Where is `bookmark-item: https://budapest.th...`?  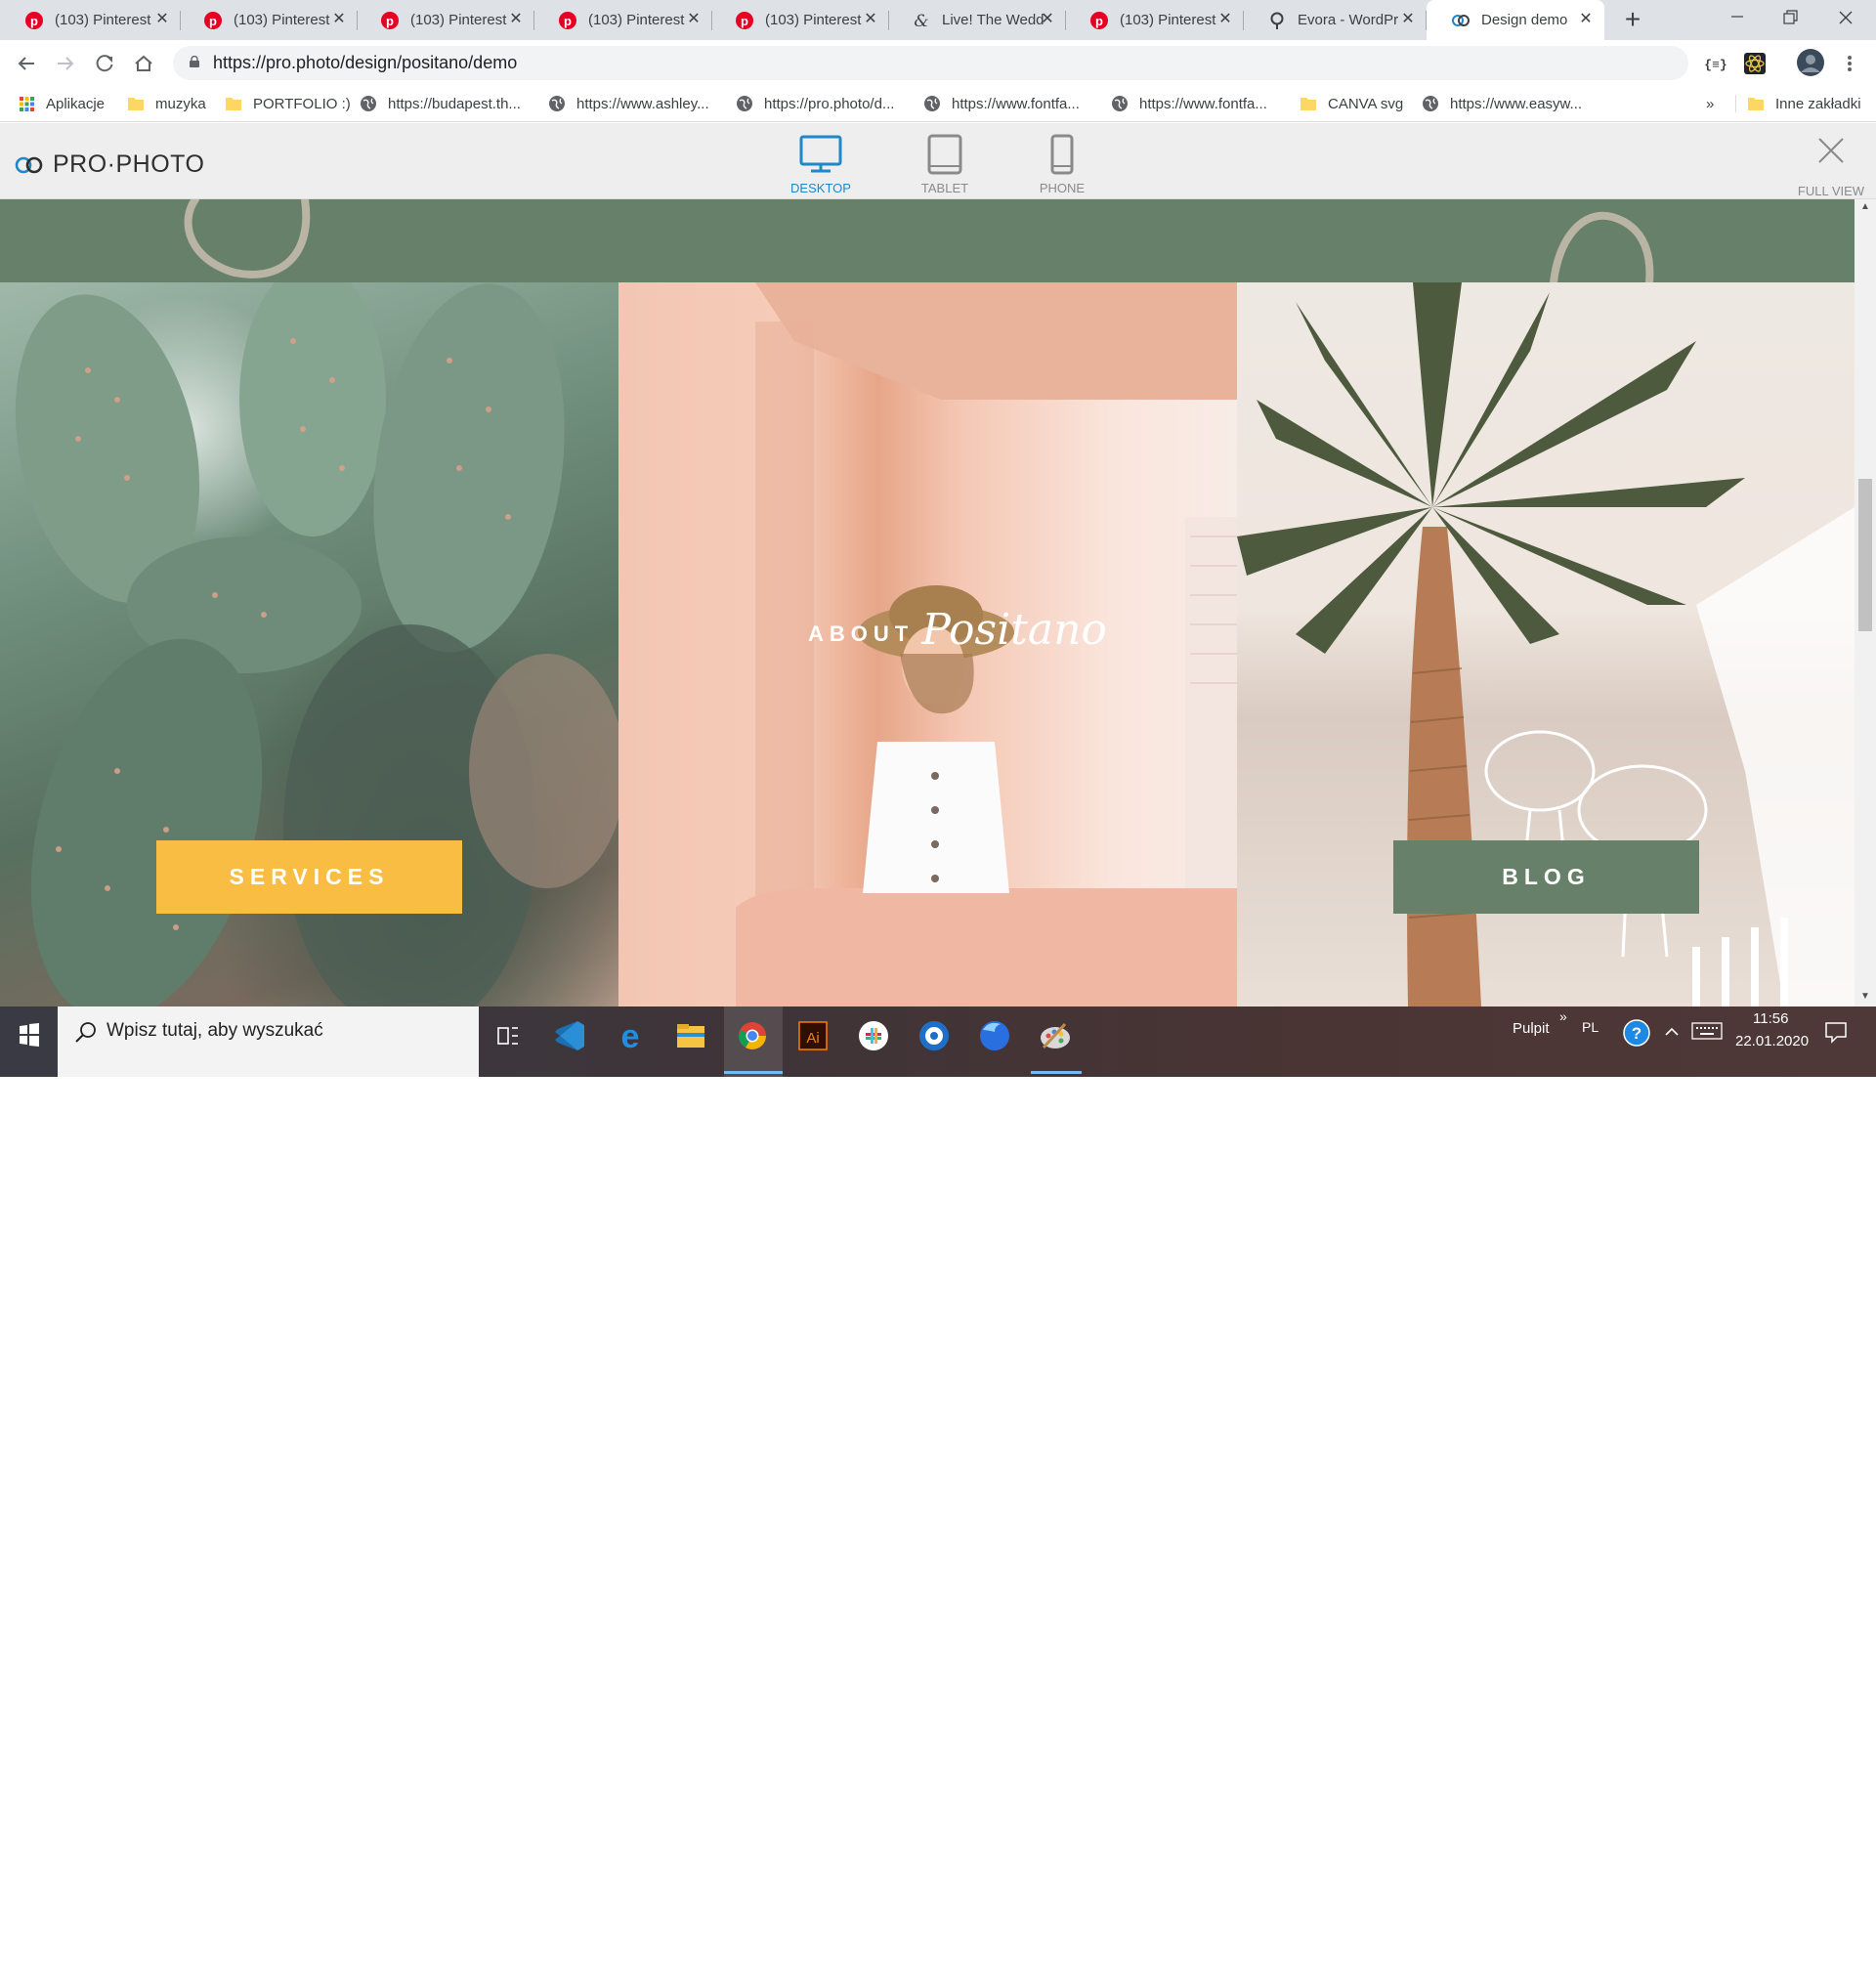
bookmark-item: https://budapest.th... is located at coordinates (440, 104).